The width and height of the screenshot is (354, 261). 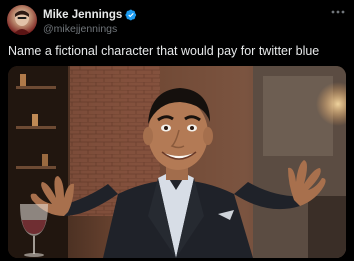 What do you see at coordinates (82, 15) in the screenshot?
I see `author-display-name: Mike Jennings` at bounding box center [82, 15].